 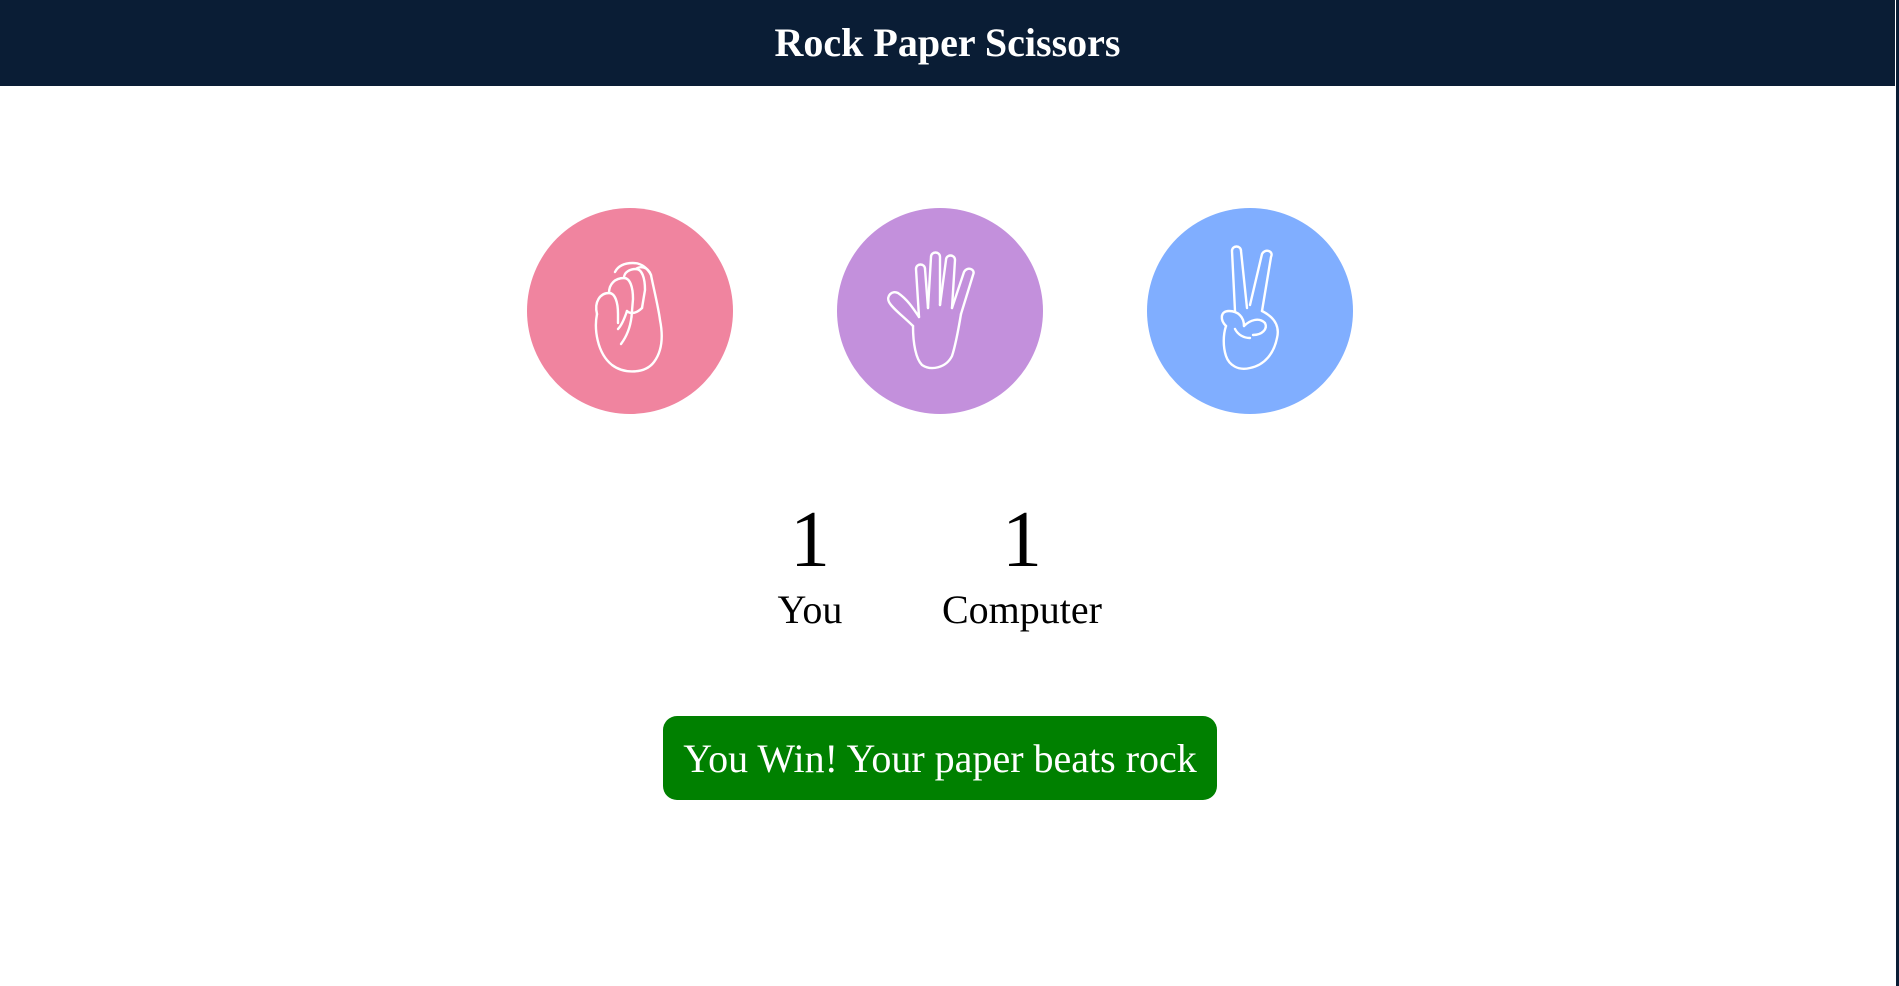 I want to click on computer-score-value: 1, so click(x=1022, y=540).